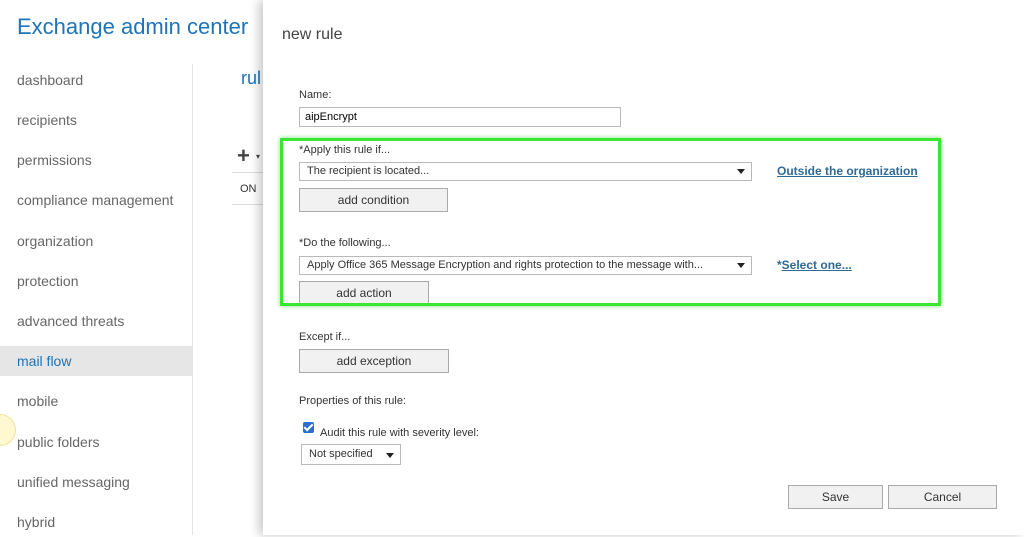 The height and width of the screenshot is (537, 1024). Describe the element at coordinates (390, 455) in the screenshot. I see `chevron-down-icon` at that location.